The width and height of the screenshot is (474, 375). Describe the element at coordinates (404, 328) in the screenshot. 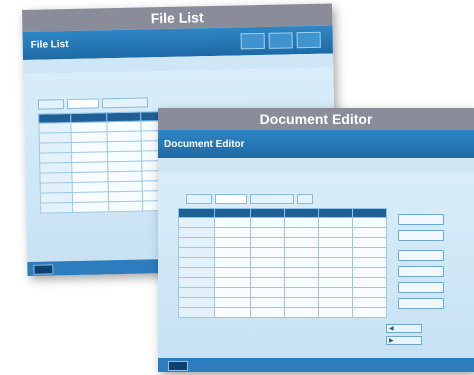

I see `nav-button-back: ◀` at that location.